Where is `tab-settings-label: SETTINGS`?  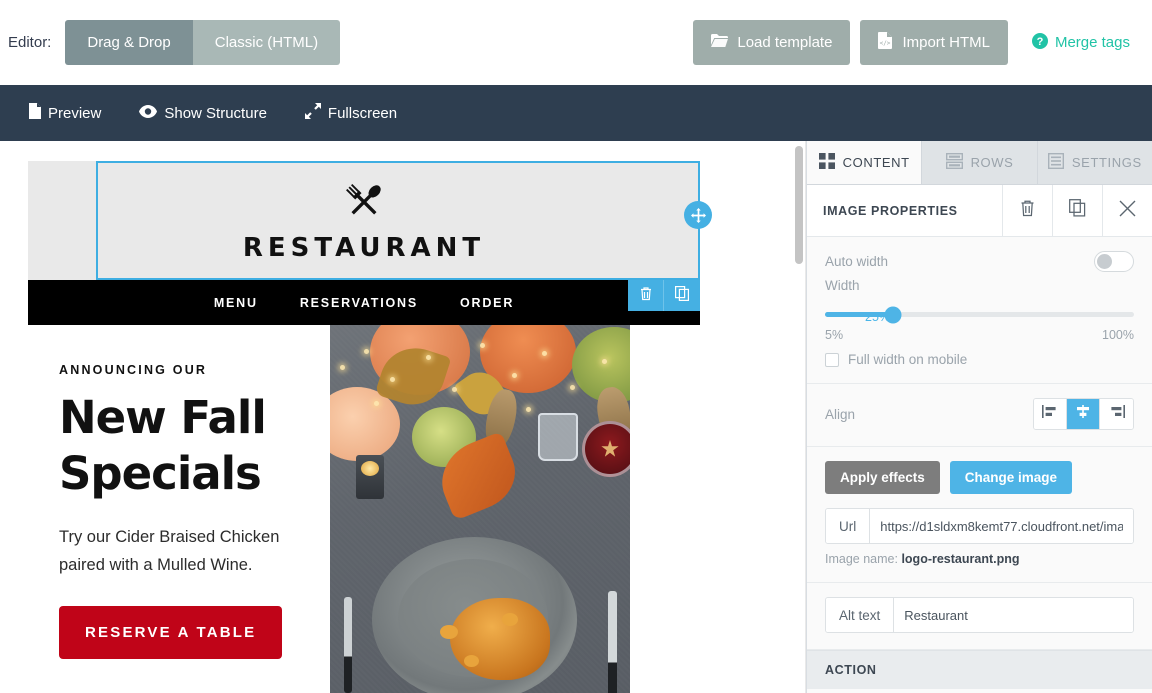
tab-settings-label: SETTINGS is located at coordinates (1106, 162).